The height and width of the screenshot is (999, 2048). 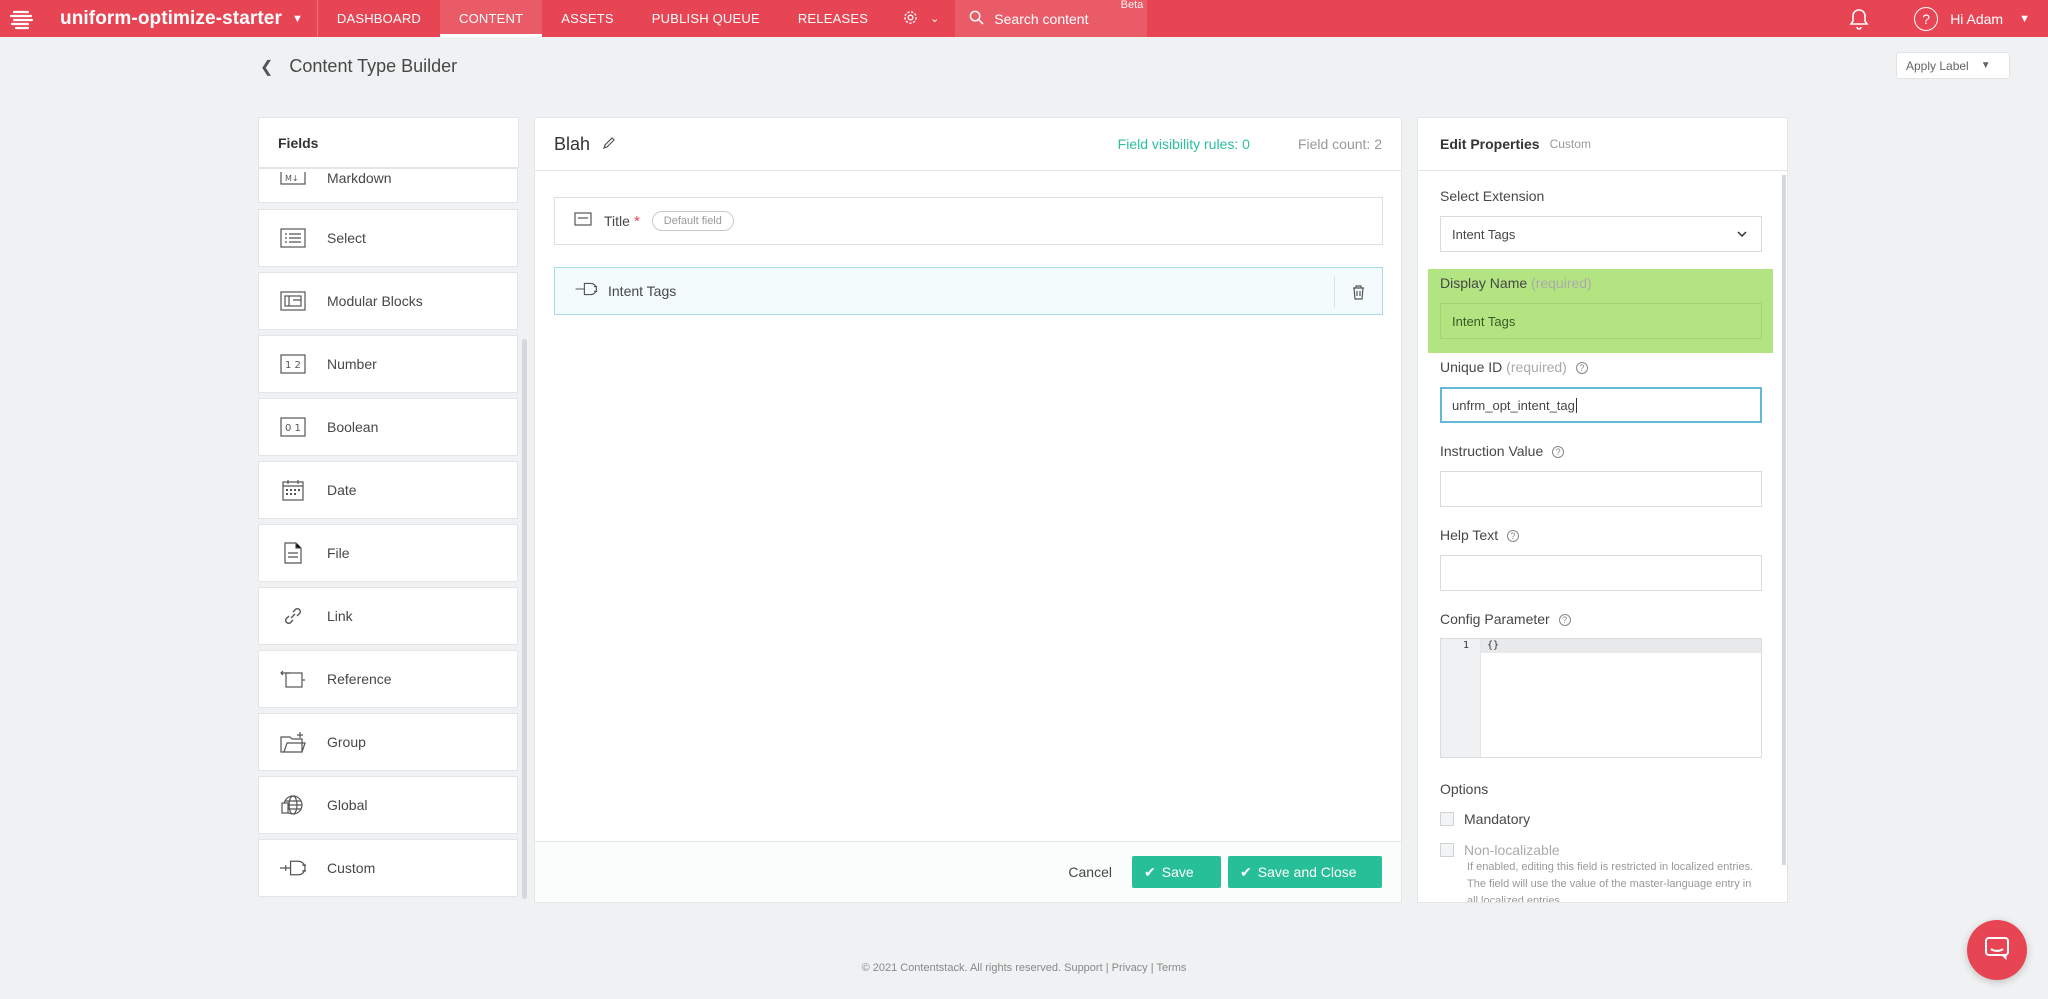 What do you see at coordinates (171, 19) in the screenshot?
I see `stack-name: uniform-optimize-starter` at bounding box center [171, 19].